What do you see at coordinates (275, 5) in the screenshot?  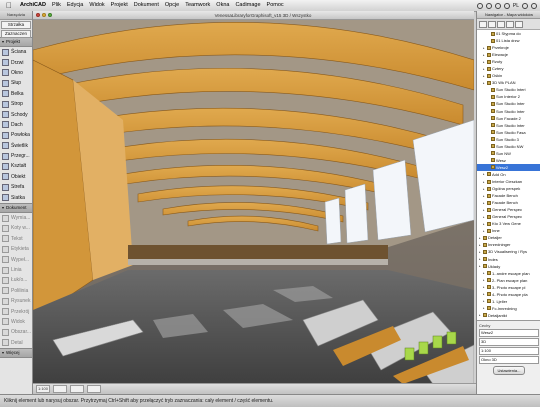 I see `menu-pomoc: Pomoc` at bounding box center [275, 5].